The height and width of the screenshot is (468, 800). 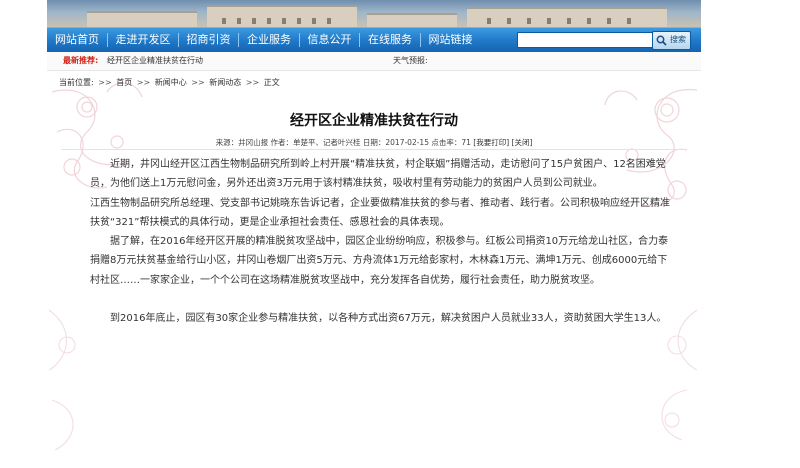 What do you see at coordinates (585, 40) in the screenshot?
I see `search-input` at bounding box center [585, 40].